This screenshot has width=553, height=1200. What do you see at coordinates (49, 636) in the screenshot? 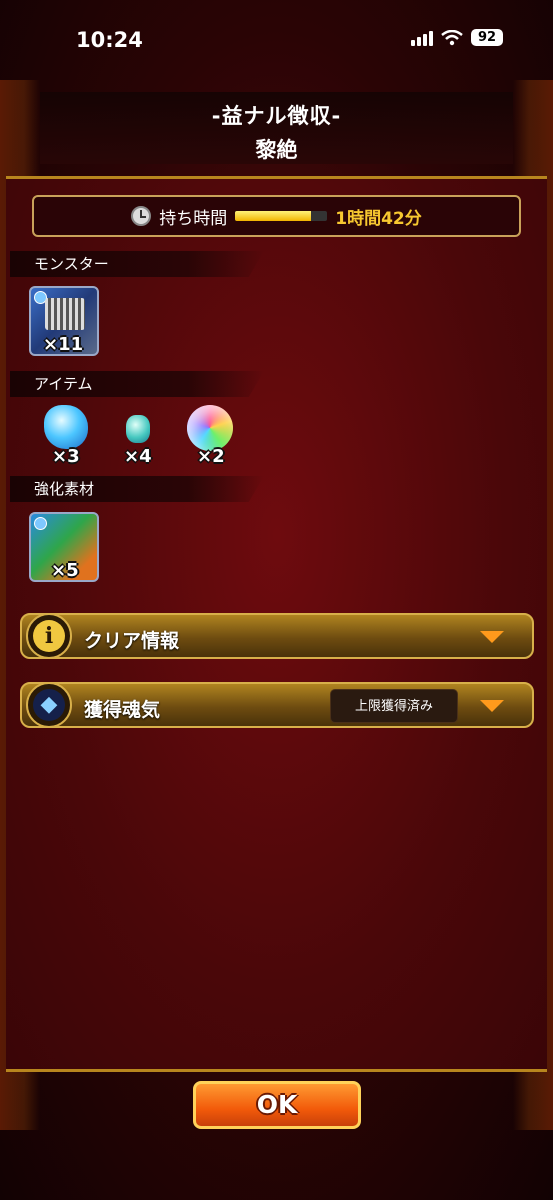
I see `info-icon: i` at bounding box center [49, 636].